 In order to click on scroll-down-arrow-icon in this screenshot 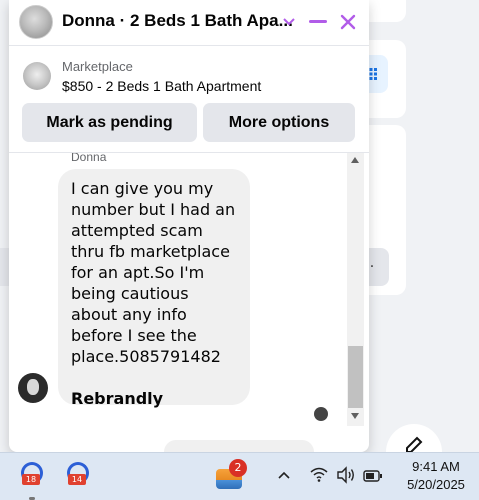, I will do `click(355, 416)`.